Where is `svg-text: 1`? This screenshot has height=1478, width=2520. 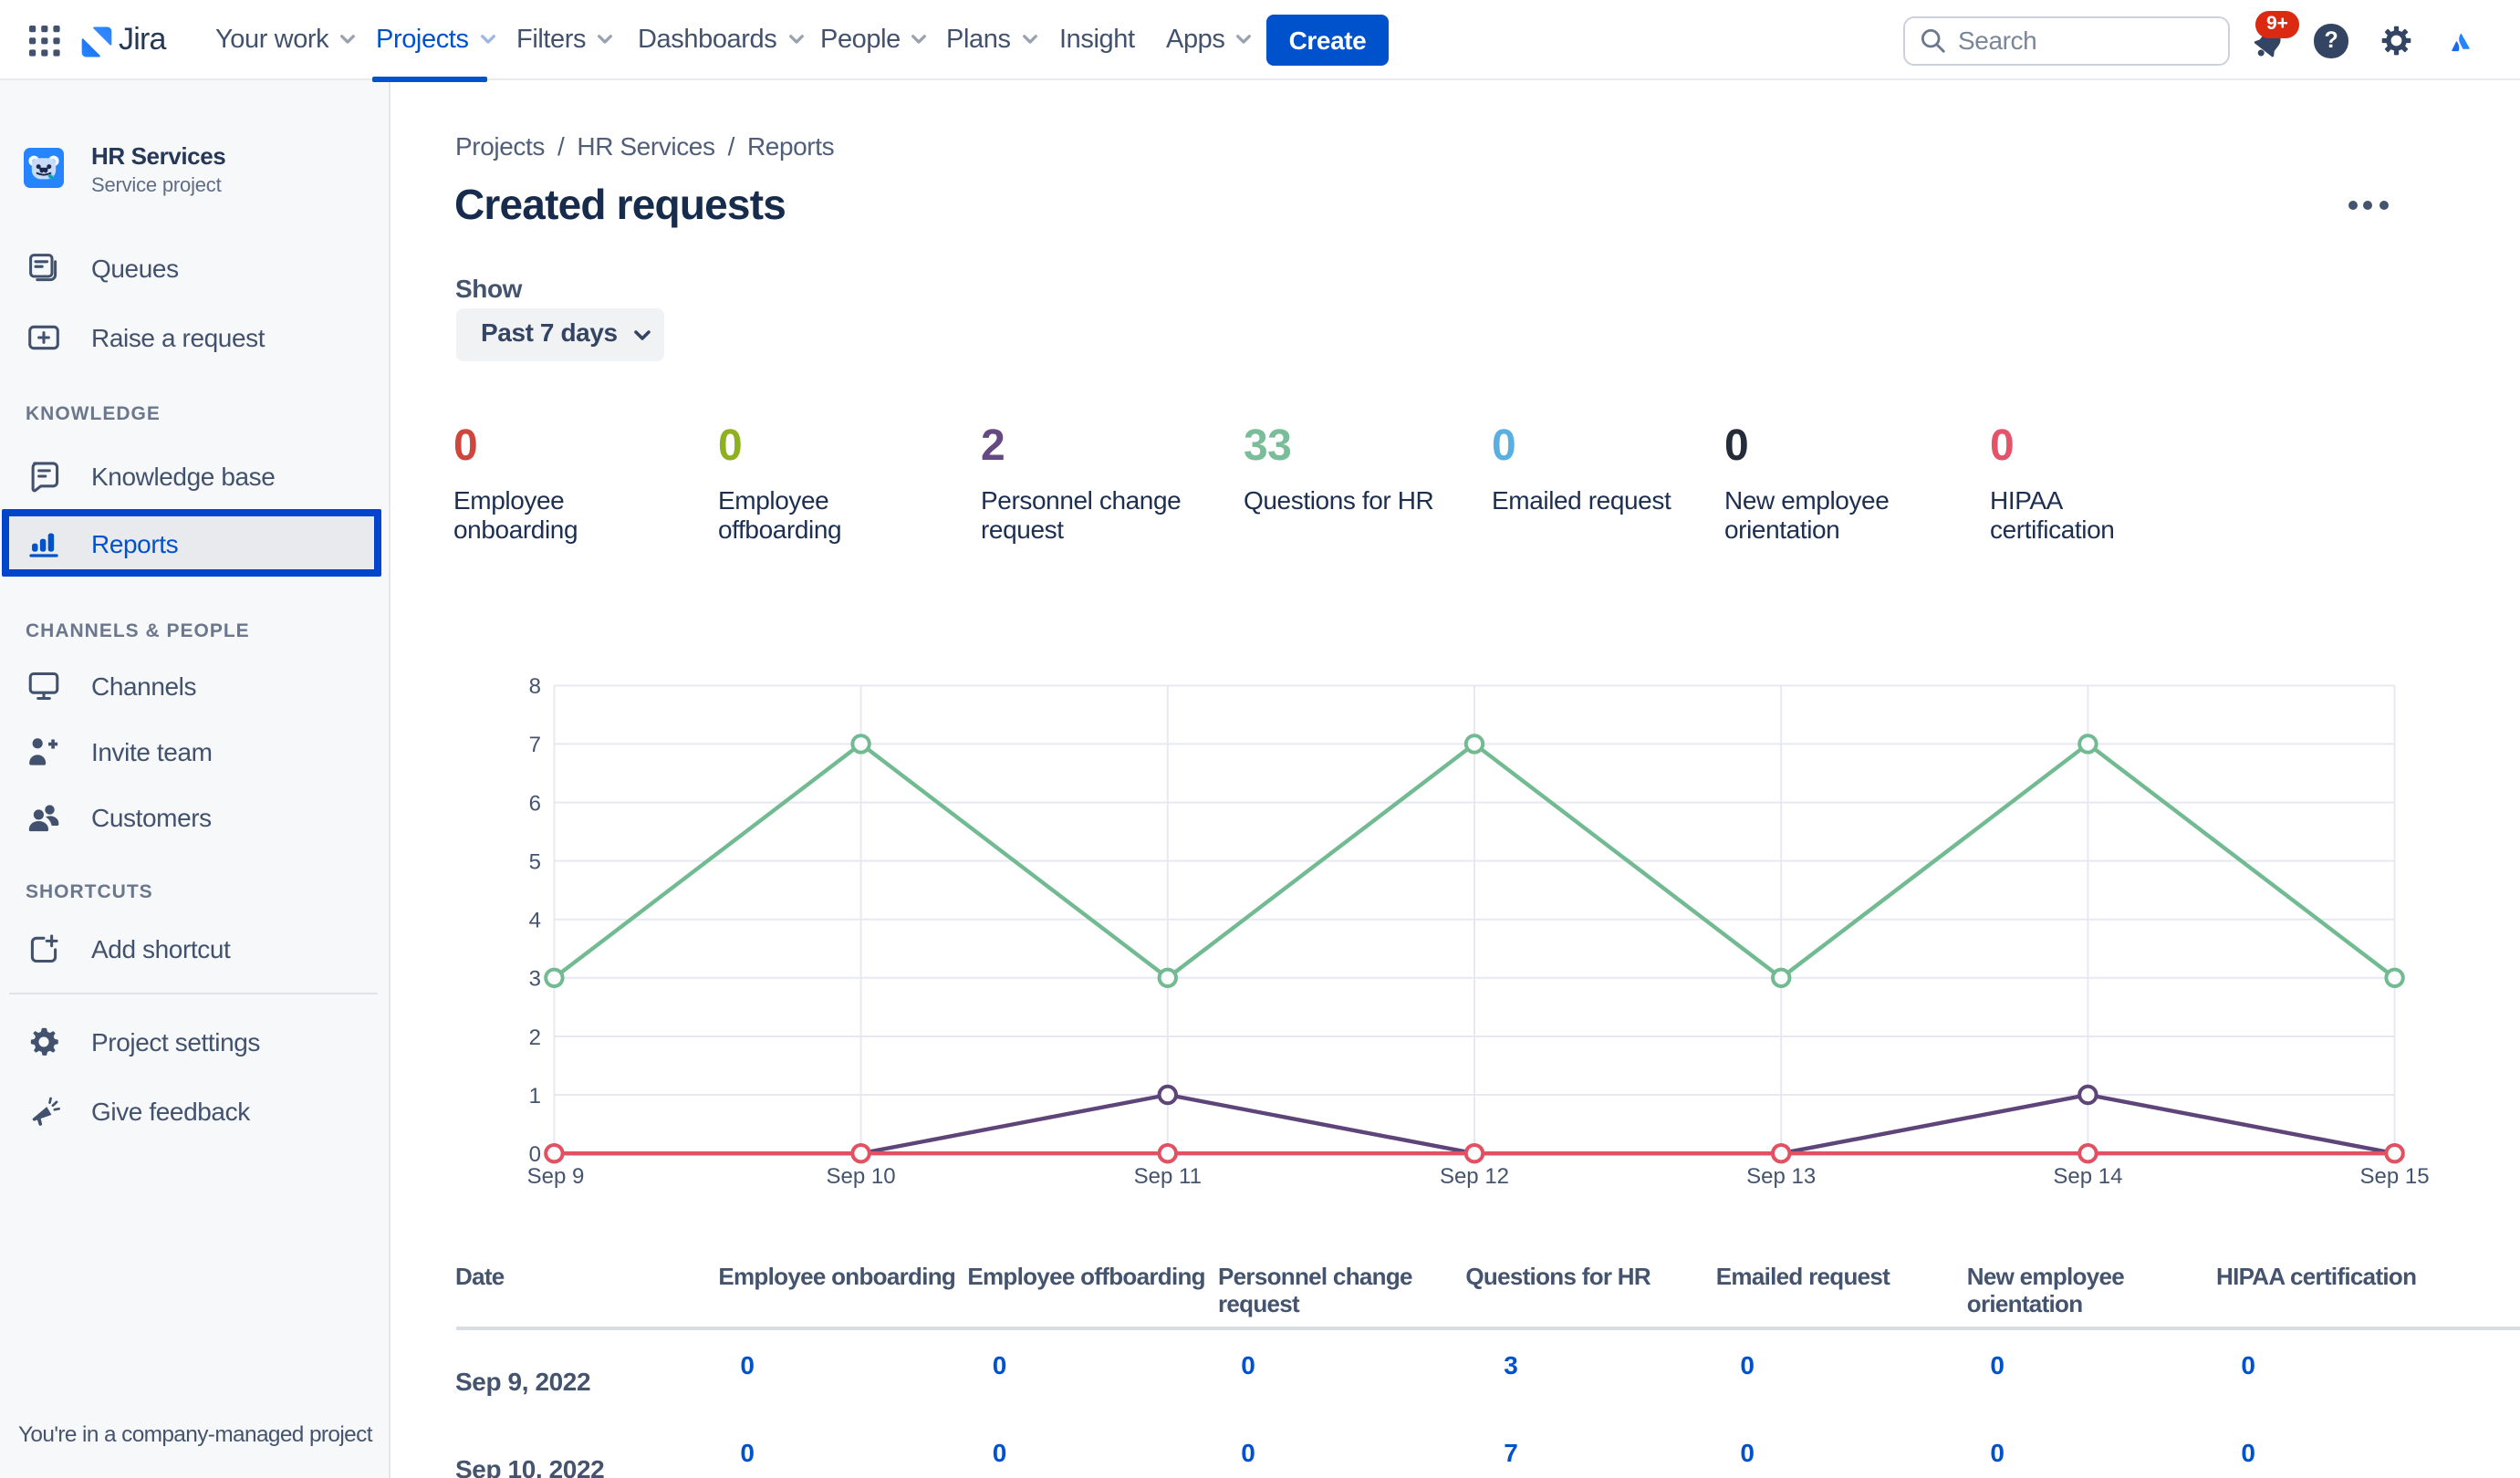 svg-text: 1 is located at coordinates (535, 1096).